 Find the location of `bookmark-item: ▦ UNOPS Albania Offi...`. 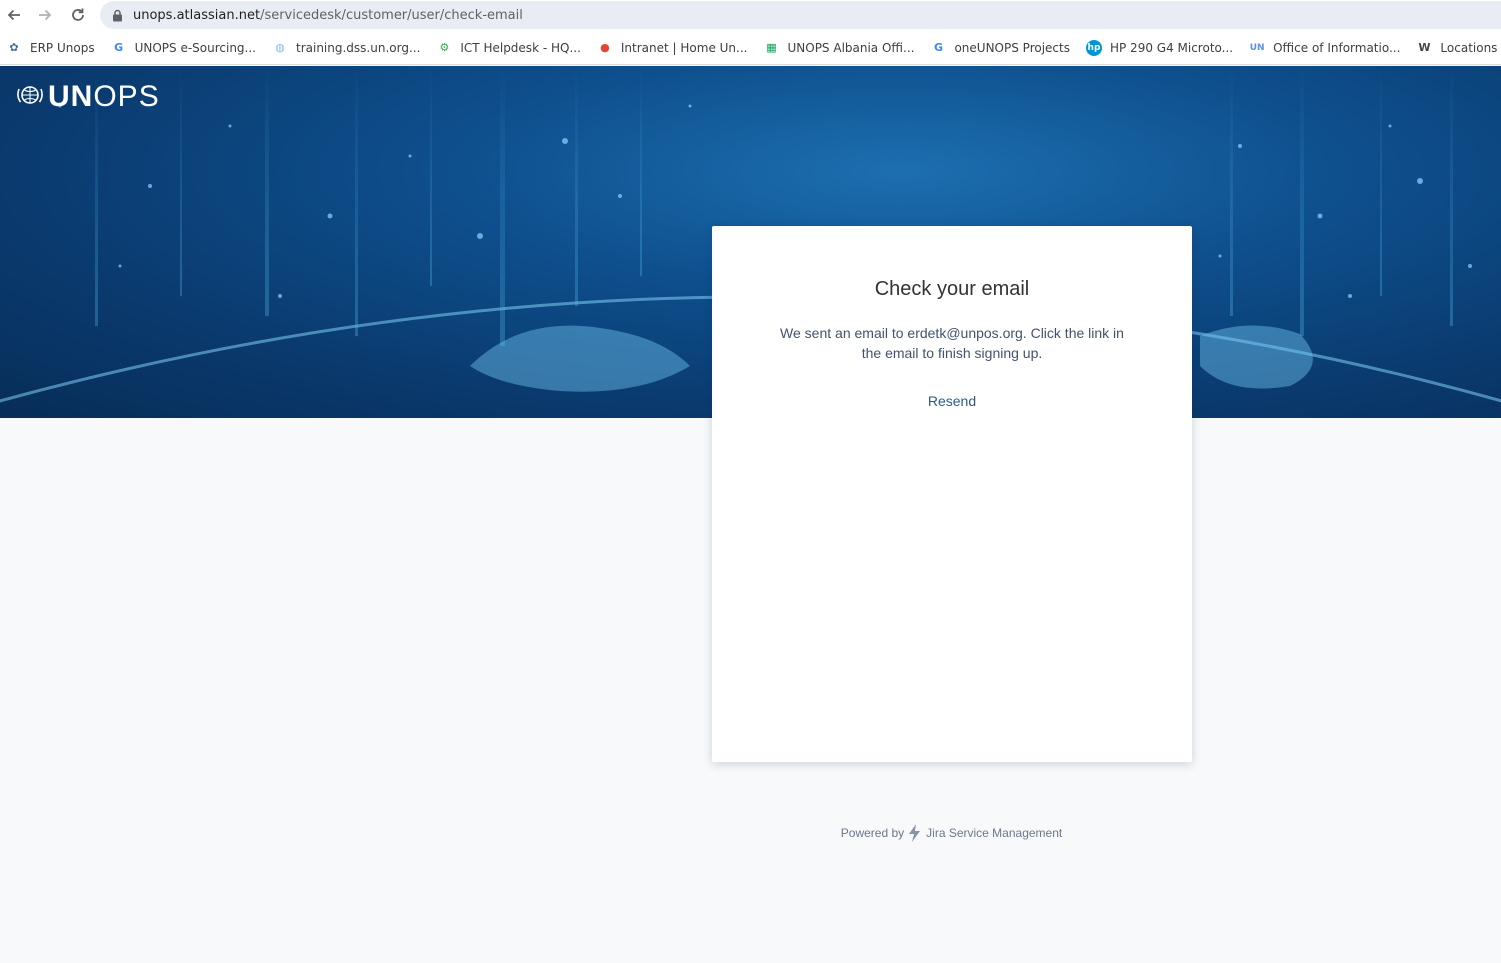

bookmark-item: ▦ UNOPS Albania Offi... is located at coordinates (838, 48).